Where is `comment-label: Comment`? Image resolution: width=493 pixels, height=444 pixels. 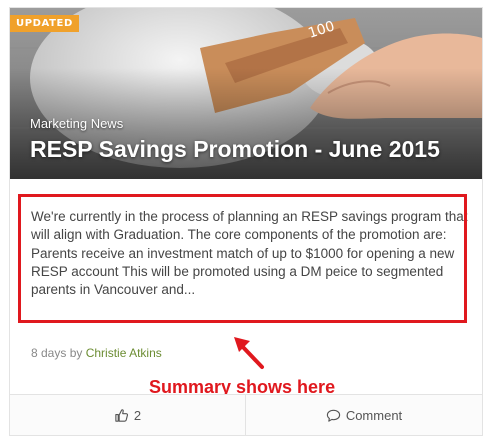
comment-label: Comment is located at coordinates (374, 415).